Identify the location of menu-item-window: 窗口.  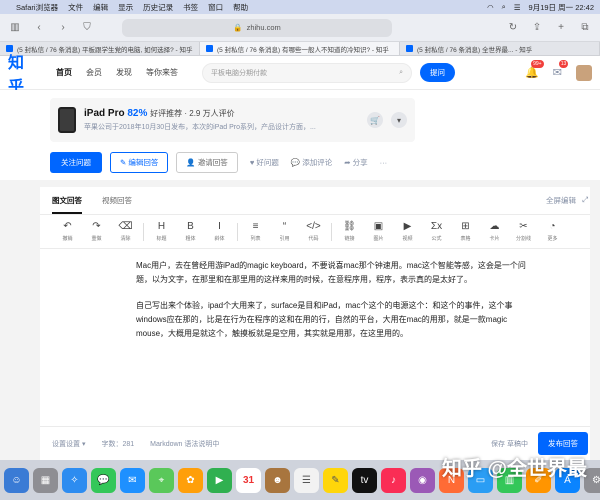
(215, 7).